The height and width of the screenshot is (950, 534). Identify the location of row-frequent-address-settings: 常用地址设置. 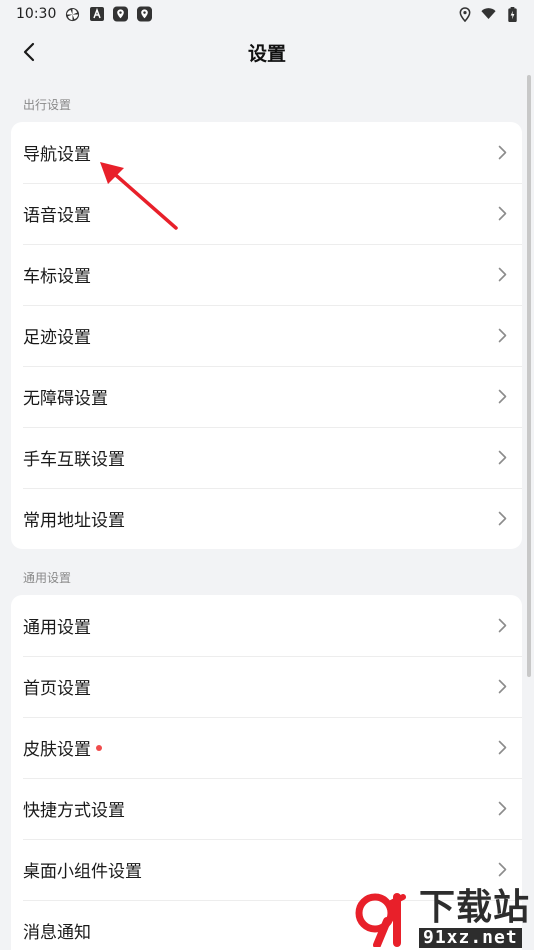
(266, 518).